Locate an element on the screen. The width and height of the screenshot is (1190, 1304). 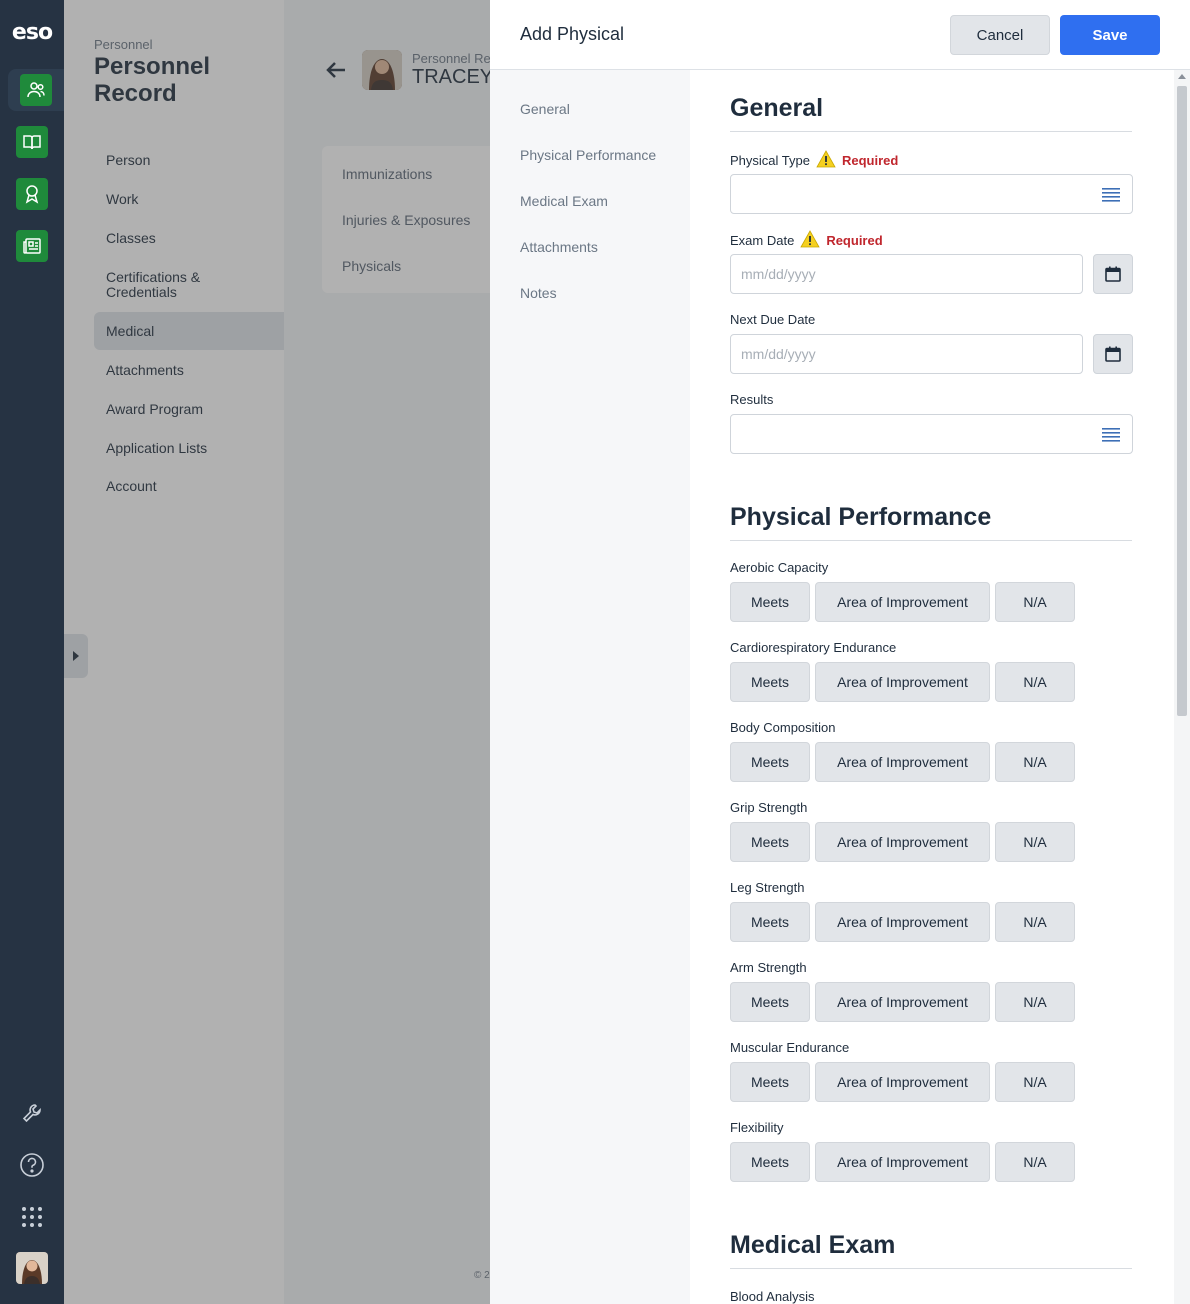
awards-app-button is located at coordinates (32, 194).